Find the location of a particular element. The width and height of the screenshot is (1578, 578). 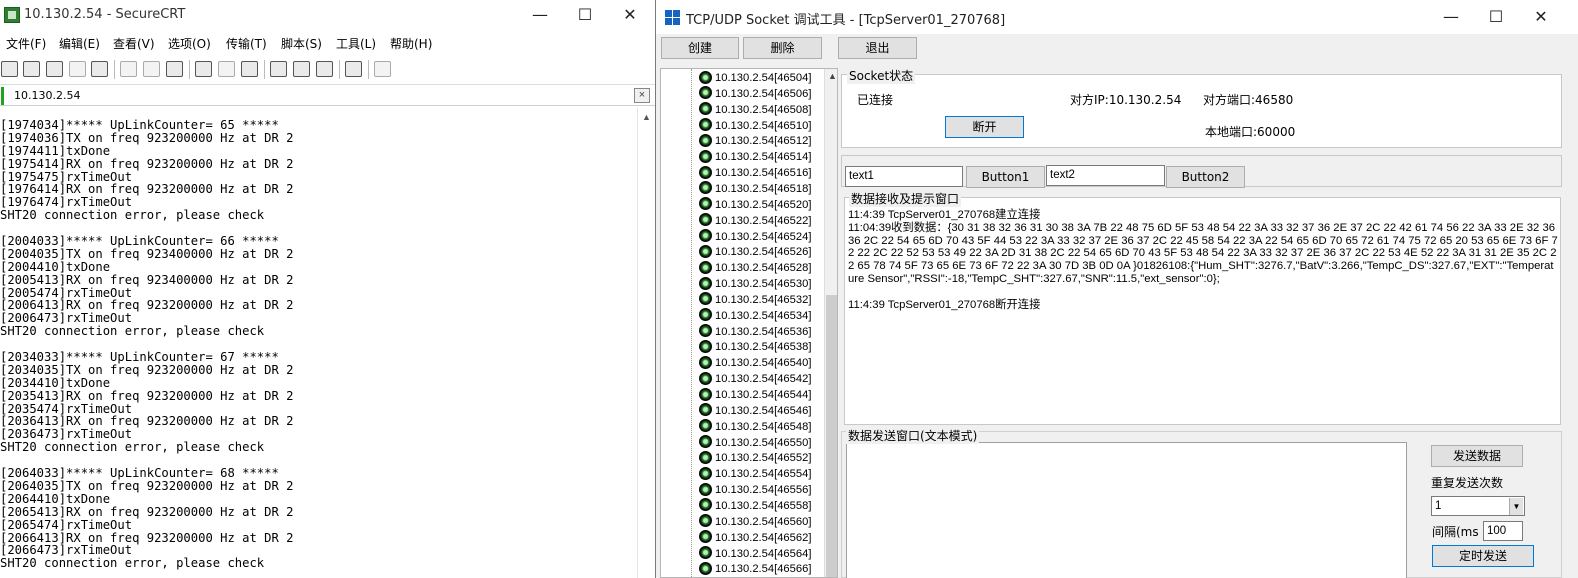

tree-item-label: 10.130.2.54[46556] is located at coordinates (763, 490).